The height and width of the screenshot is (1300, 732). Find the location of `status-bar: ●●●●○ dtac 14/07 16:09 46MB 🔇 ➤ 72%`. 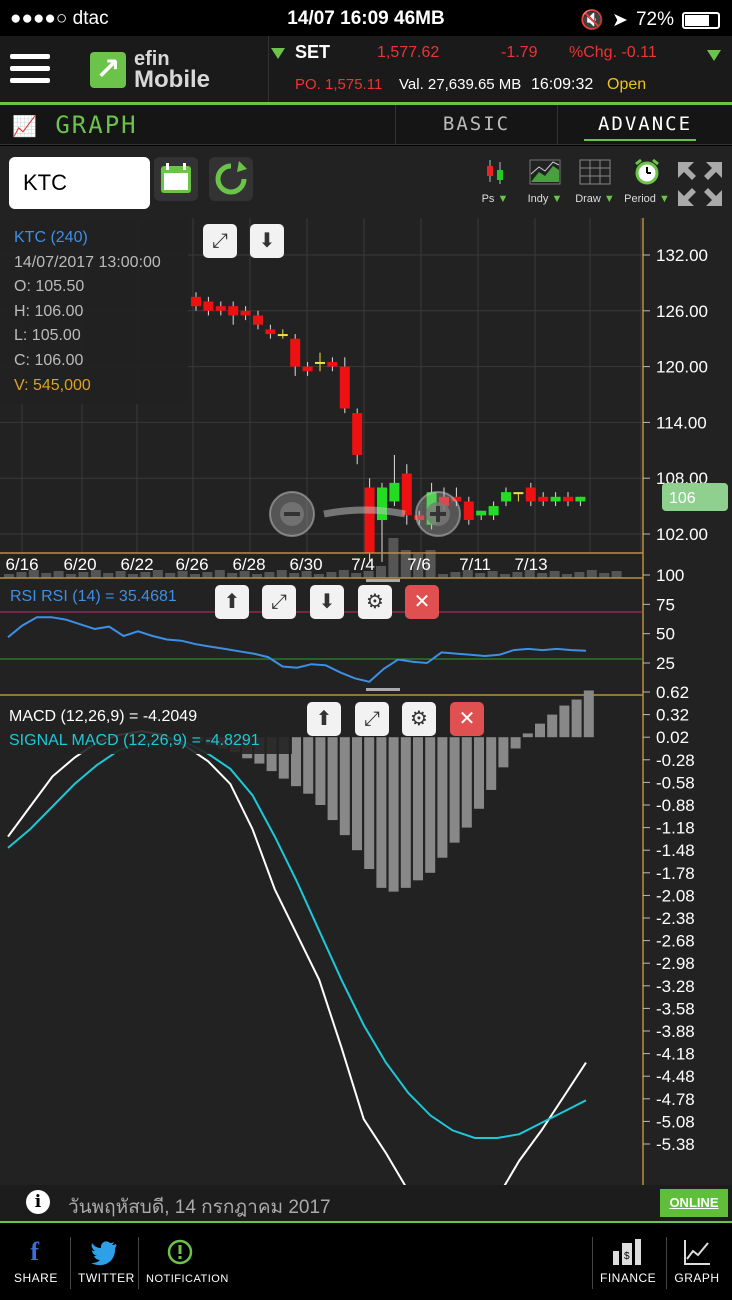

status-bar: ●●●●○ dtac 14/07 16:09 46MB 🔇 ➤ 72% is located at coordinates (366, 18).